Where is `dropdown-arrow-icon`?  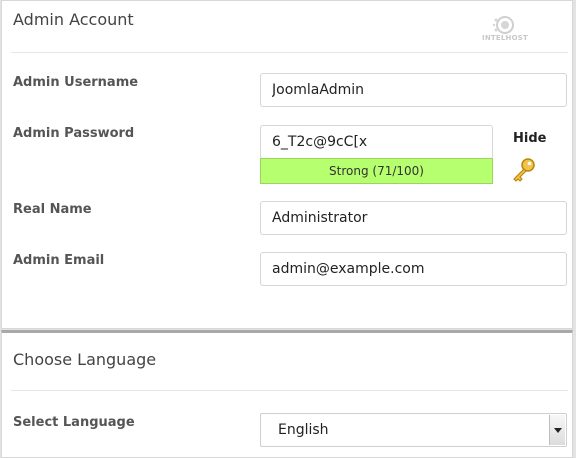
dropdown-arrow-icon is located at coordinates (557, 430).